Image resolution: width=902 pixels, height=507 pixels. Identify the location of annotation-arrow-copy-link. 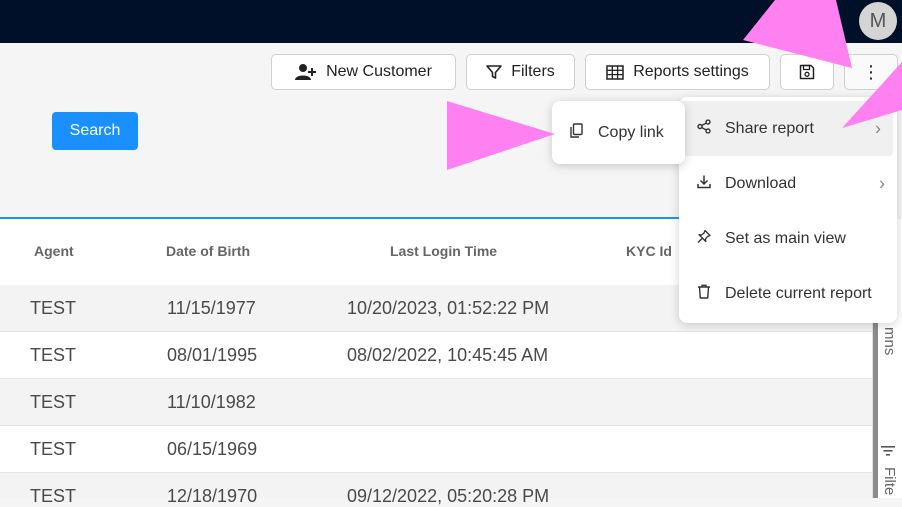
(501, 135).